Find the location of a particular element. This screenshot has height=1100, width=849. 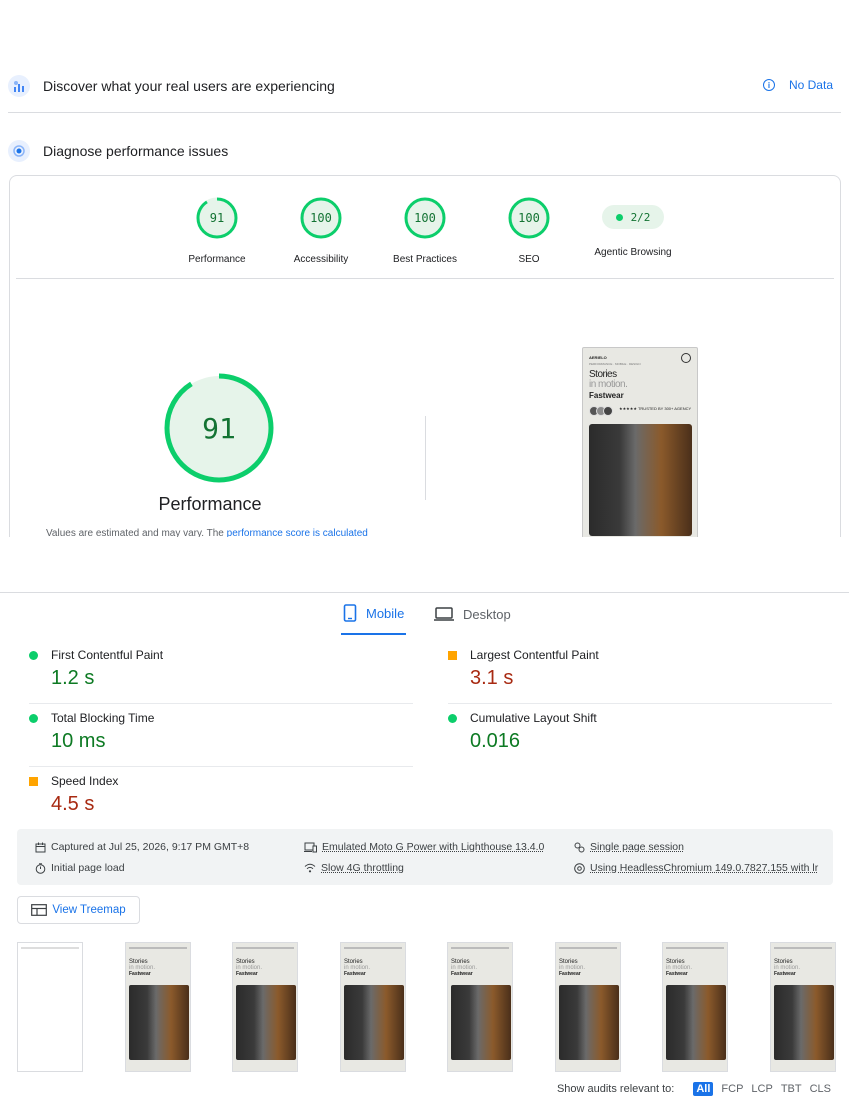

average-indicator-icon is located at coordinates (33, 781).